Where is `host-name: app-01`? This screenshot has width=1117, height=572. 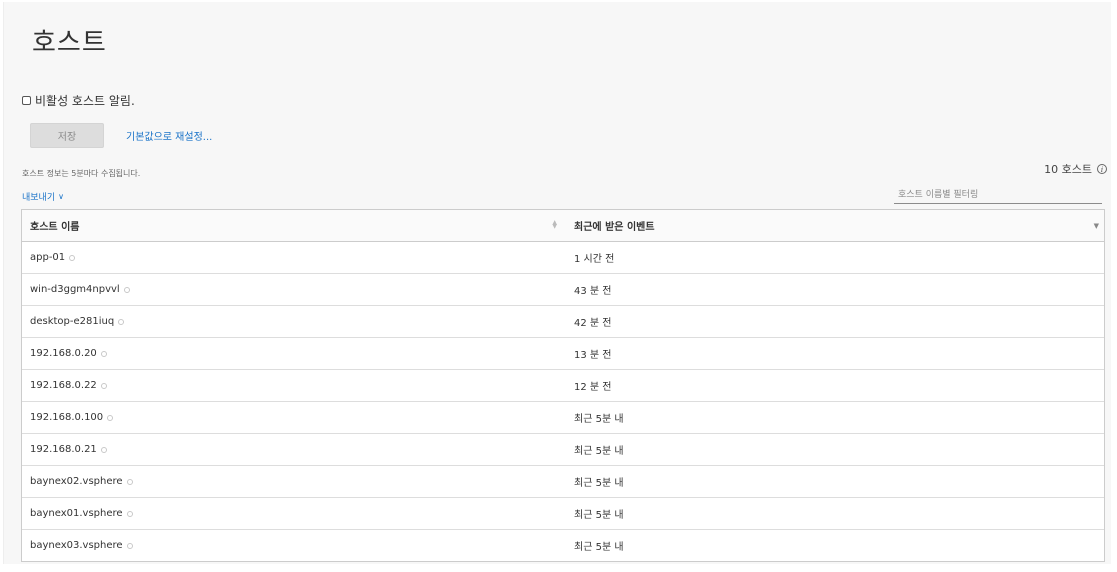 host-name: app-01 is located at coordinates (47, 257).